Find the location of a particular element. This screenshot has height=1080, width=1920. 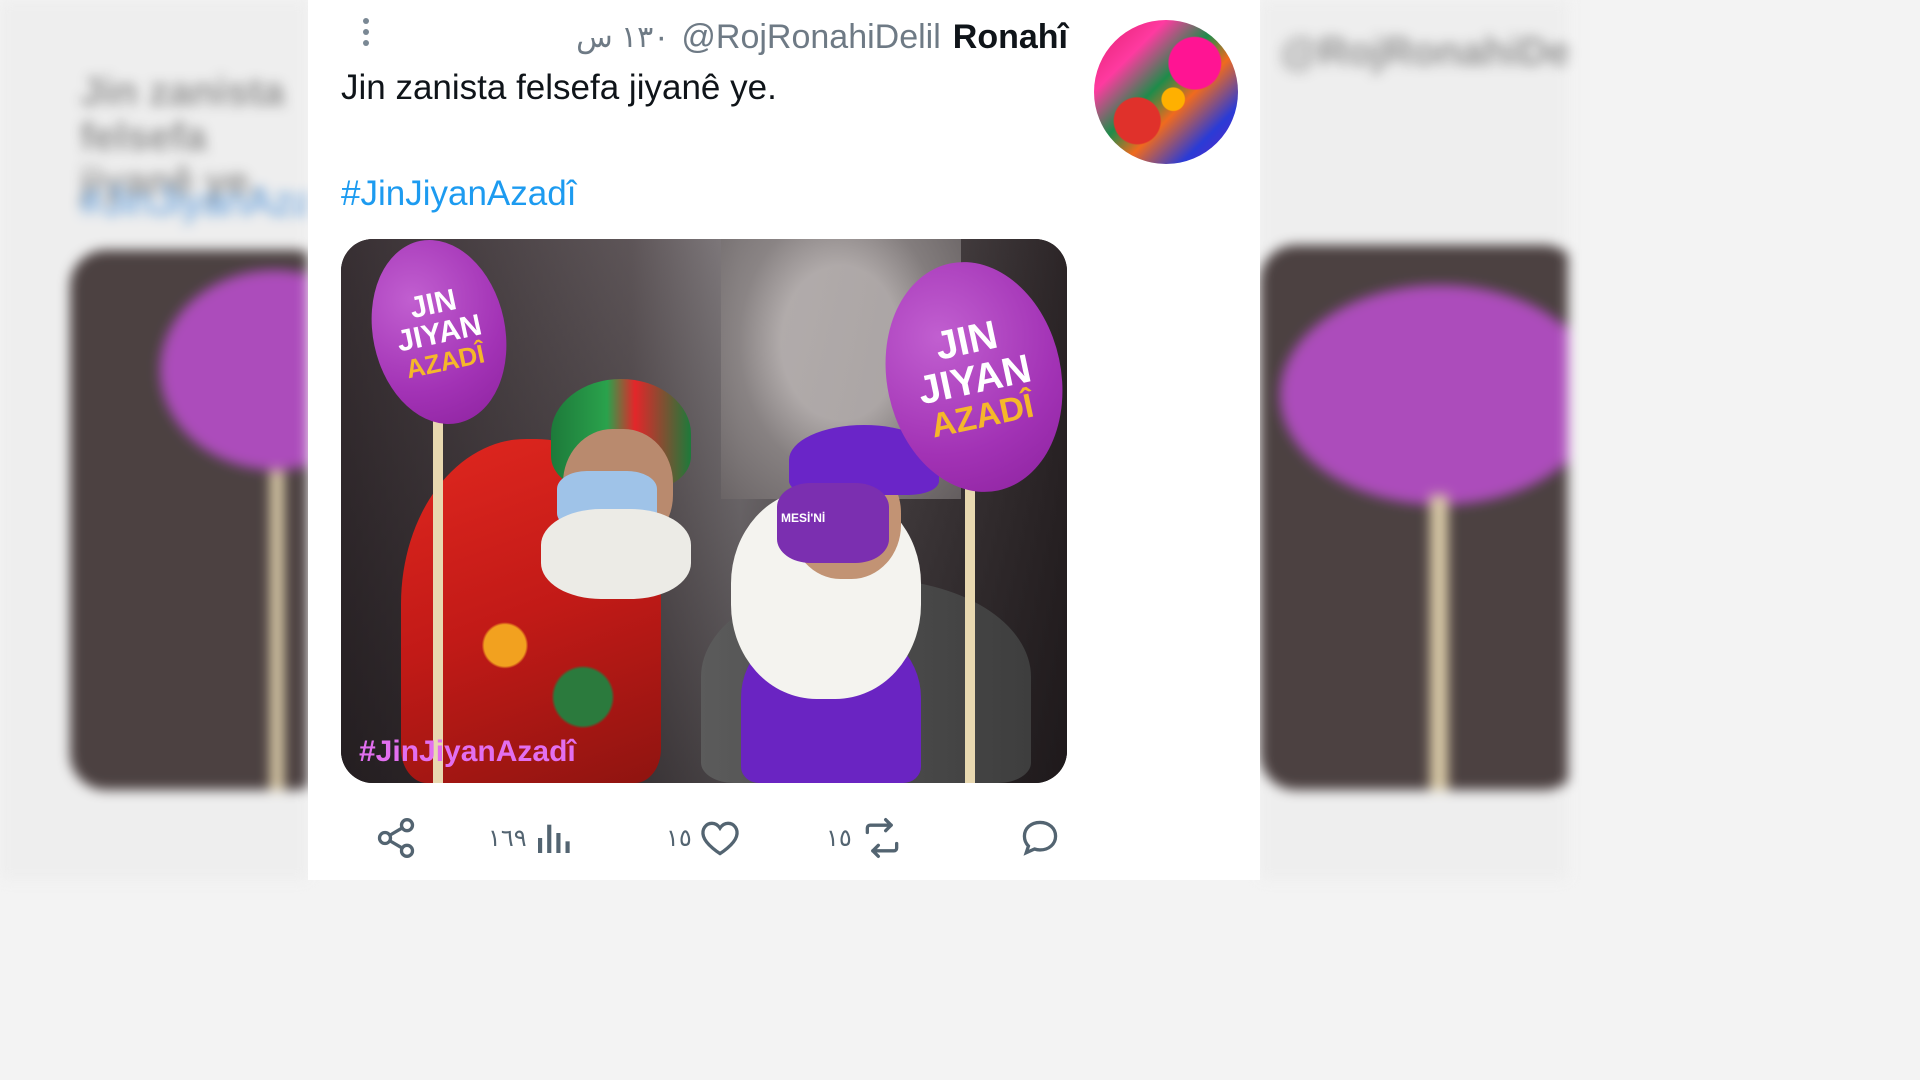

tweet-header: ١٣٠ س @RojRonahiDelil Ronahî is located at coordinates (822, 37).